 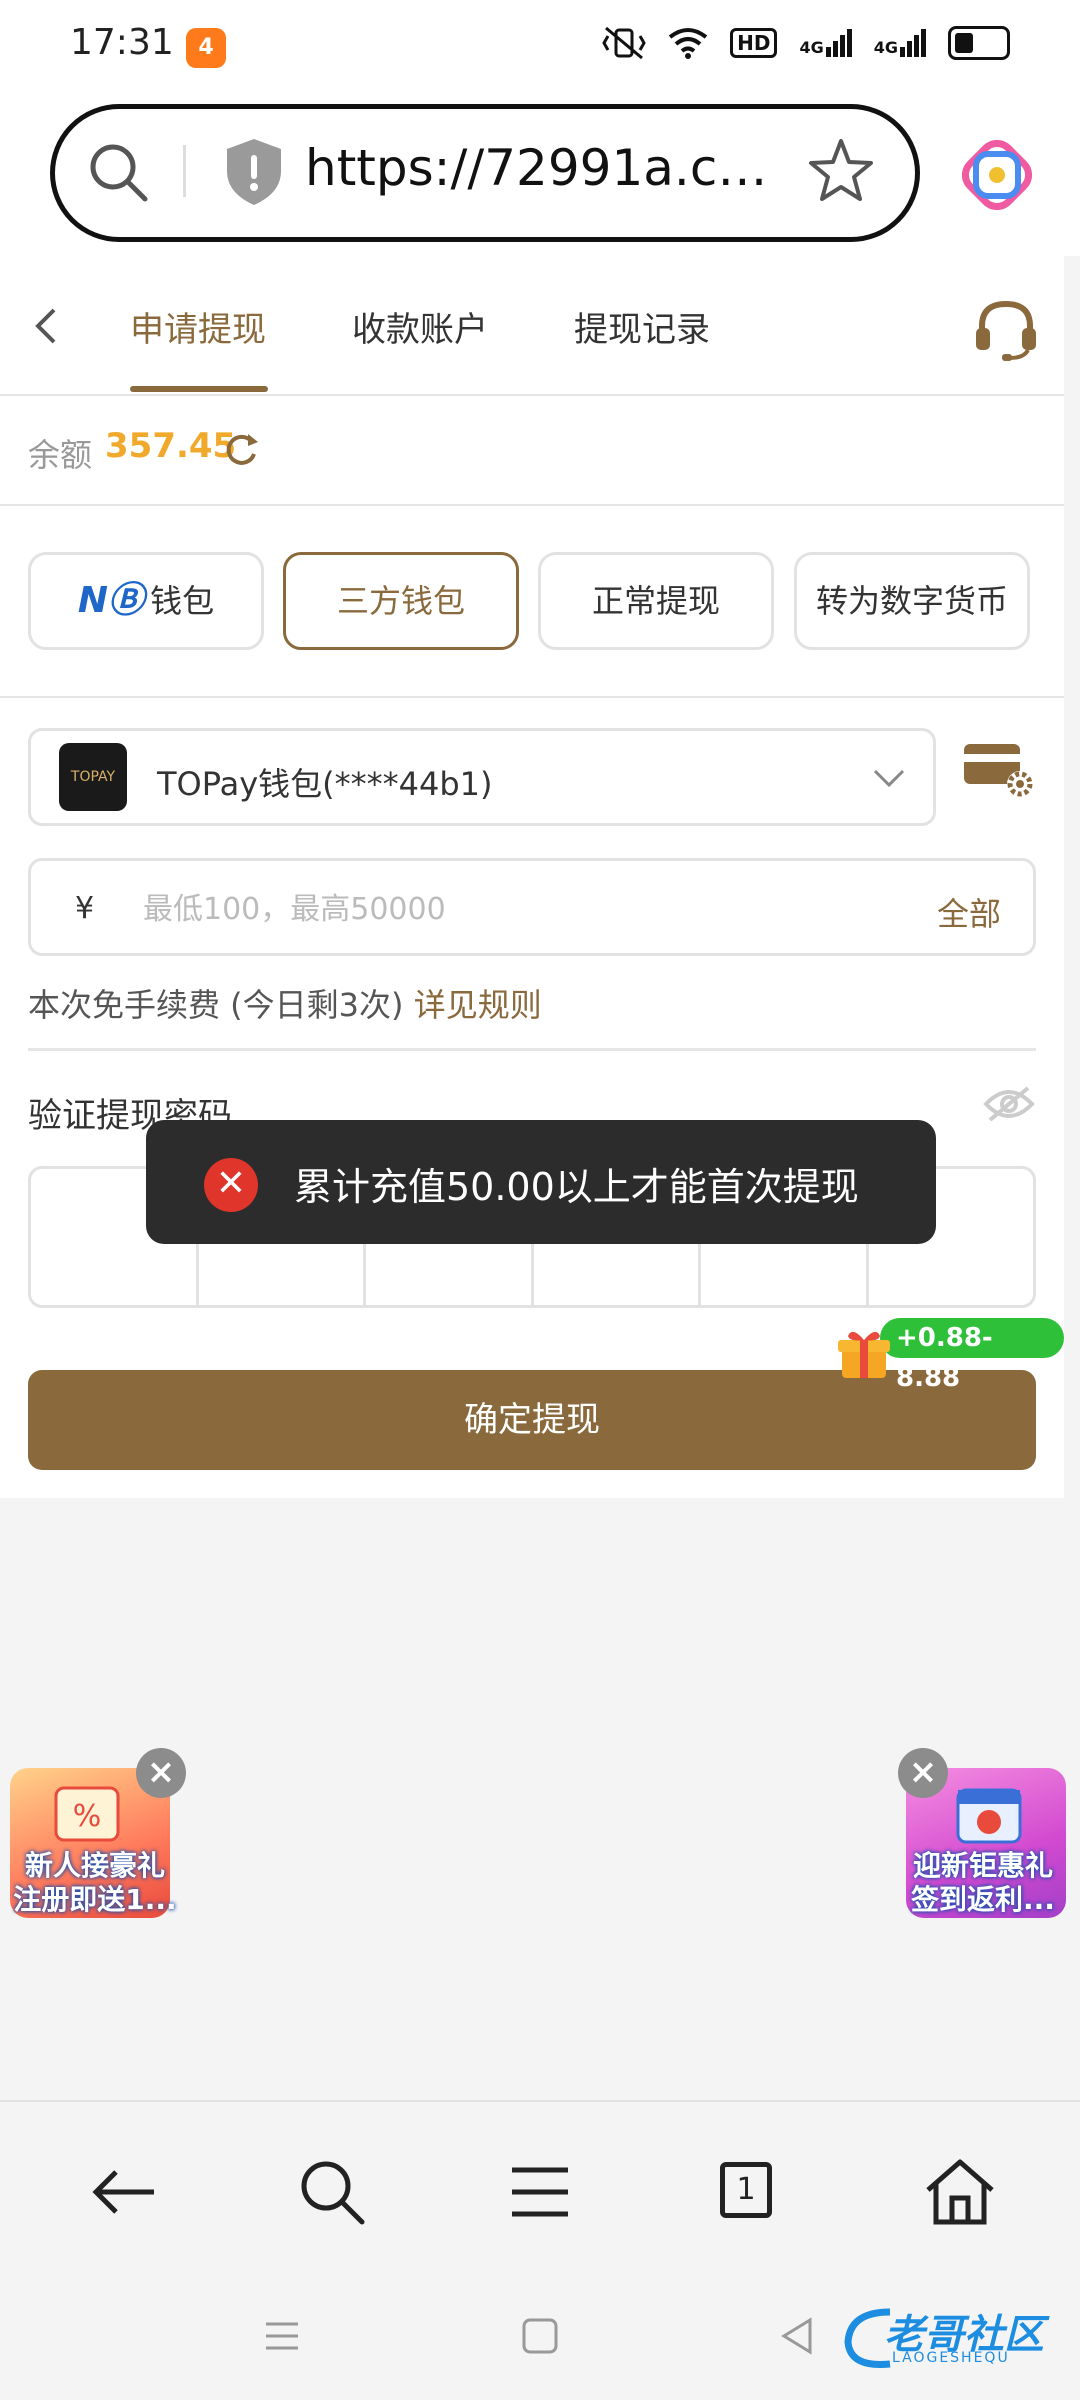 What do you see at coordinates (841, 171) in the screenshot?
I see `bookmark-star-icon` at bounding box center [841, 171].